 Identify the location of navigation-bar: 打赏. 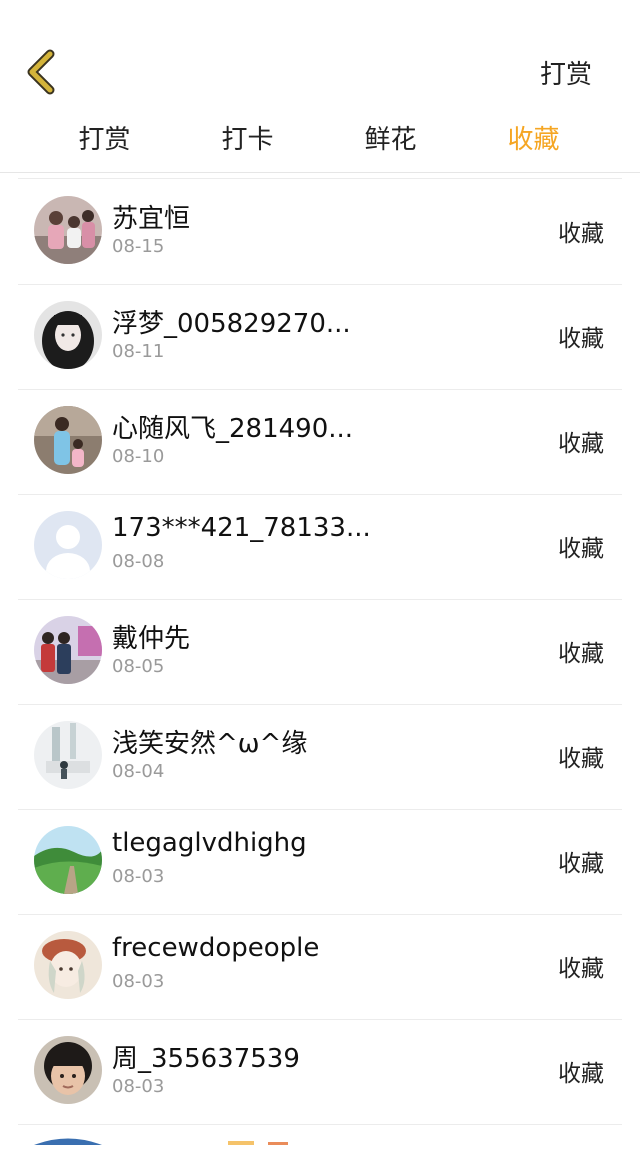
(320, 56).